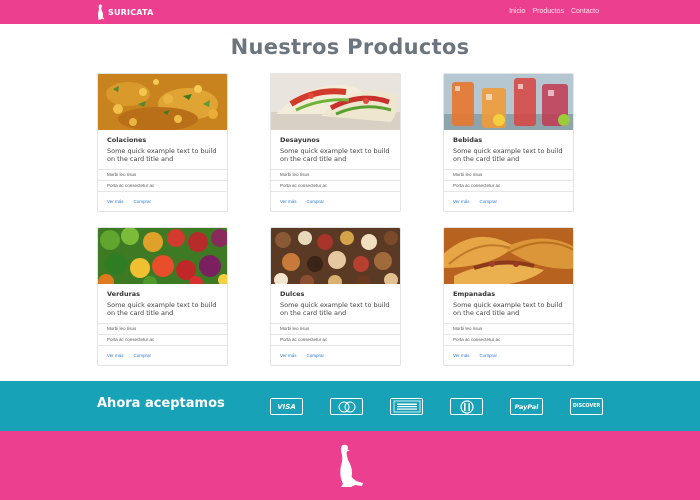 The width and height of the screenshot is (700, 500). Describe the element at coordinates (300, 140) in the screenshot. I see `card-title: Desayunos` at that location.